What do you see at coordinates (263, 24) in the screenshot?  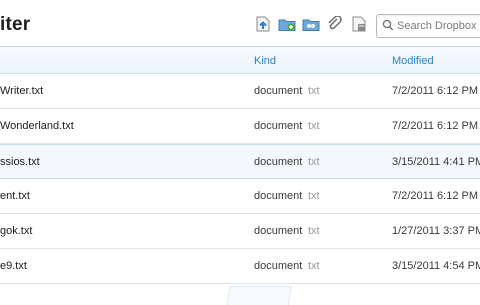 I see `upload-icon` at bounding box center [263, 24].